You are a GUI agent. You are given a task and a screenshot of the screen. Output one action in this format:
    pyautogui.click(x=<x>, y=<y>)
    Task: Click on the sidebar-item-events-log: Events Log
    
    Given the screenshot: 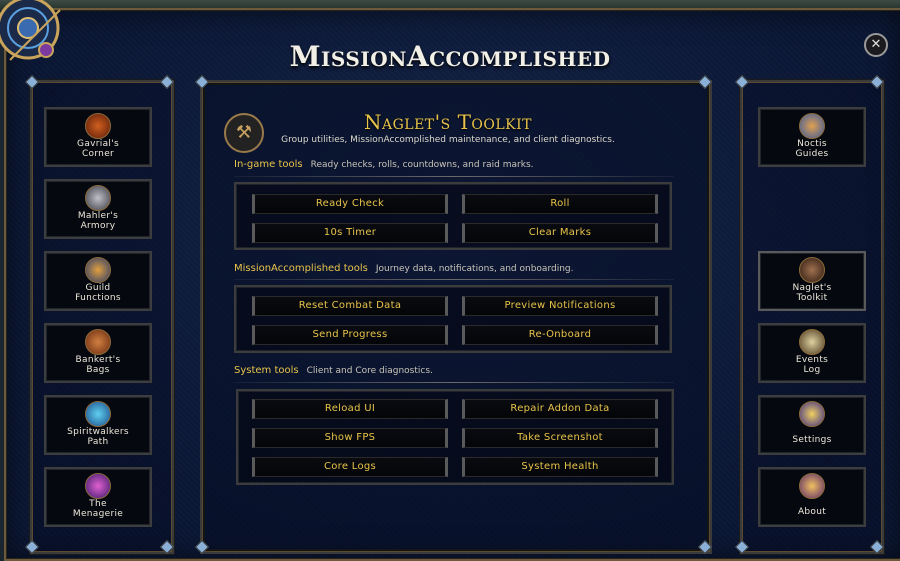 What is the action you would take?
    pyautogui.click(x=812, y=353)
    